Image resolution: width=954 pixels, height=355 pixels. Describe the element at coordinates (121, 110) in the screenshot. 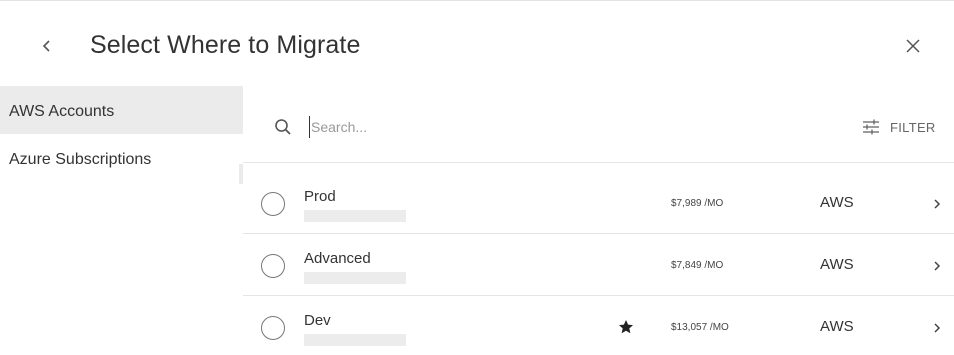

I see `sidebar-item-aws-accounts: AWS Accounts` at that location.